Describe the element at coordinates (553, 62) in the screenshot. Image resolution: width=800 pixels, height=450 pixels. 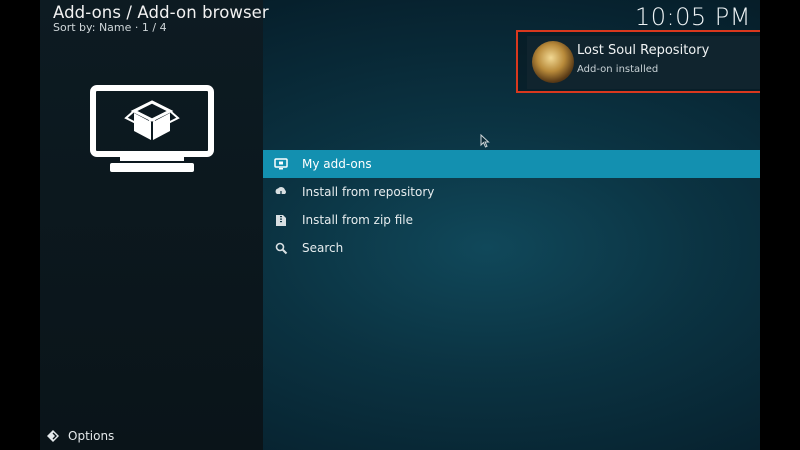
I see `repository-thumbnail` at that location.